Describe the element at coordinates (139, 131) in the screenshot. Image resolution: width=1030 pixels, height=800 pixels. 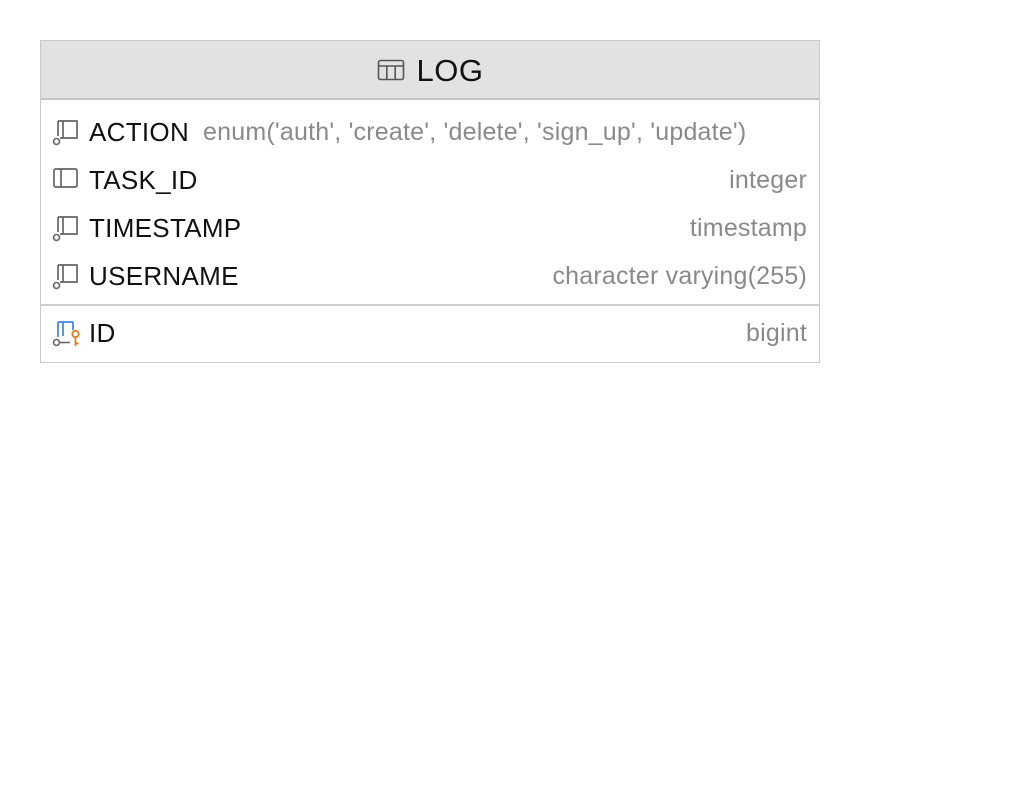
I see `column-name: ACTION` at that location.